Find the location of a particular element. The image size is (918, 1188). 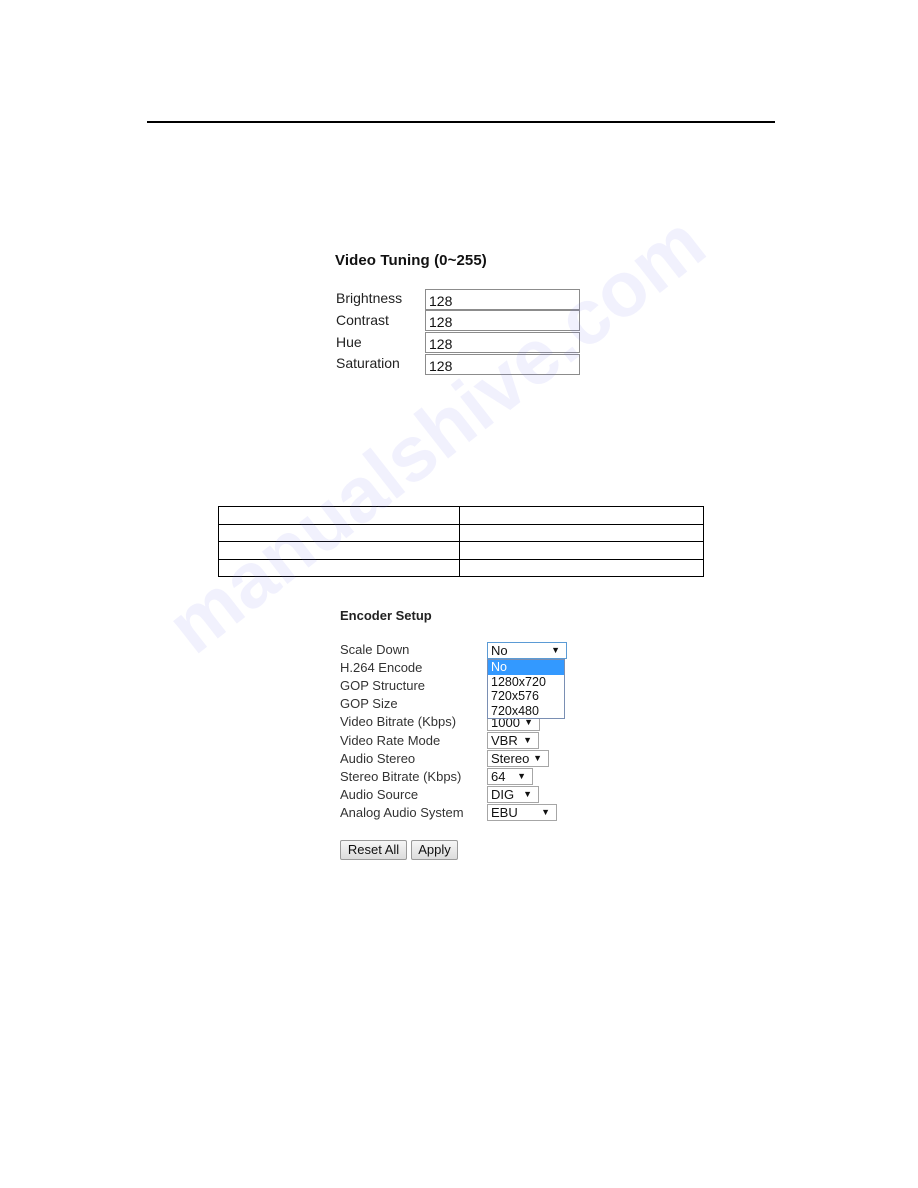

analog-audio-system-select: EBU ▼ is located at coordinates (522, 812).